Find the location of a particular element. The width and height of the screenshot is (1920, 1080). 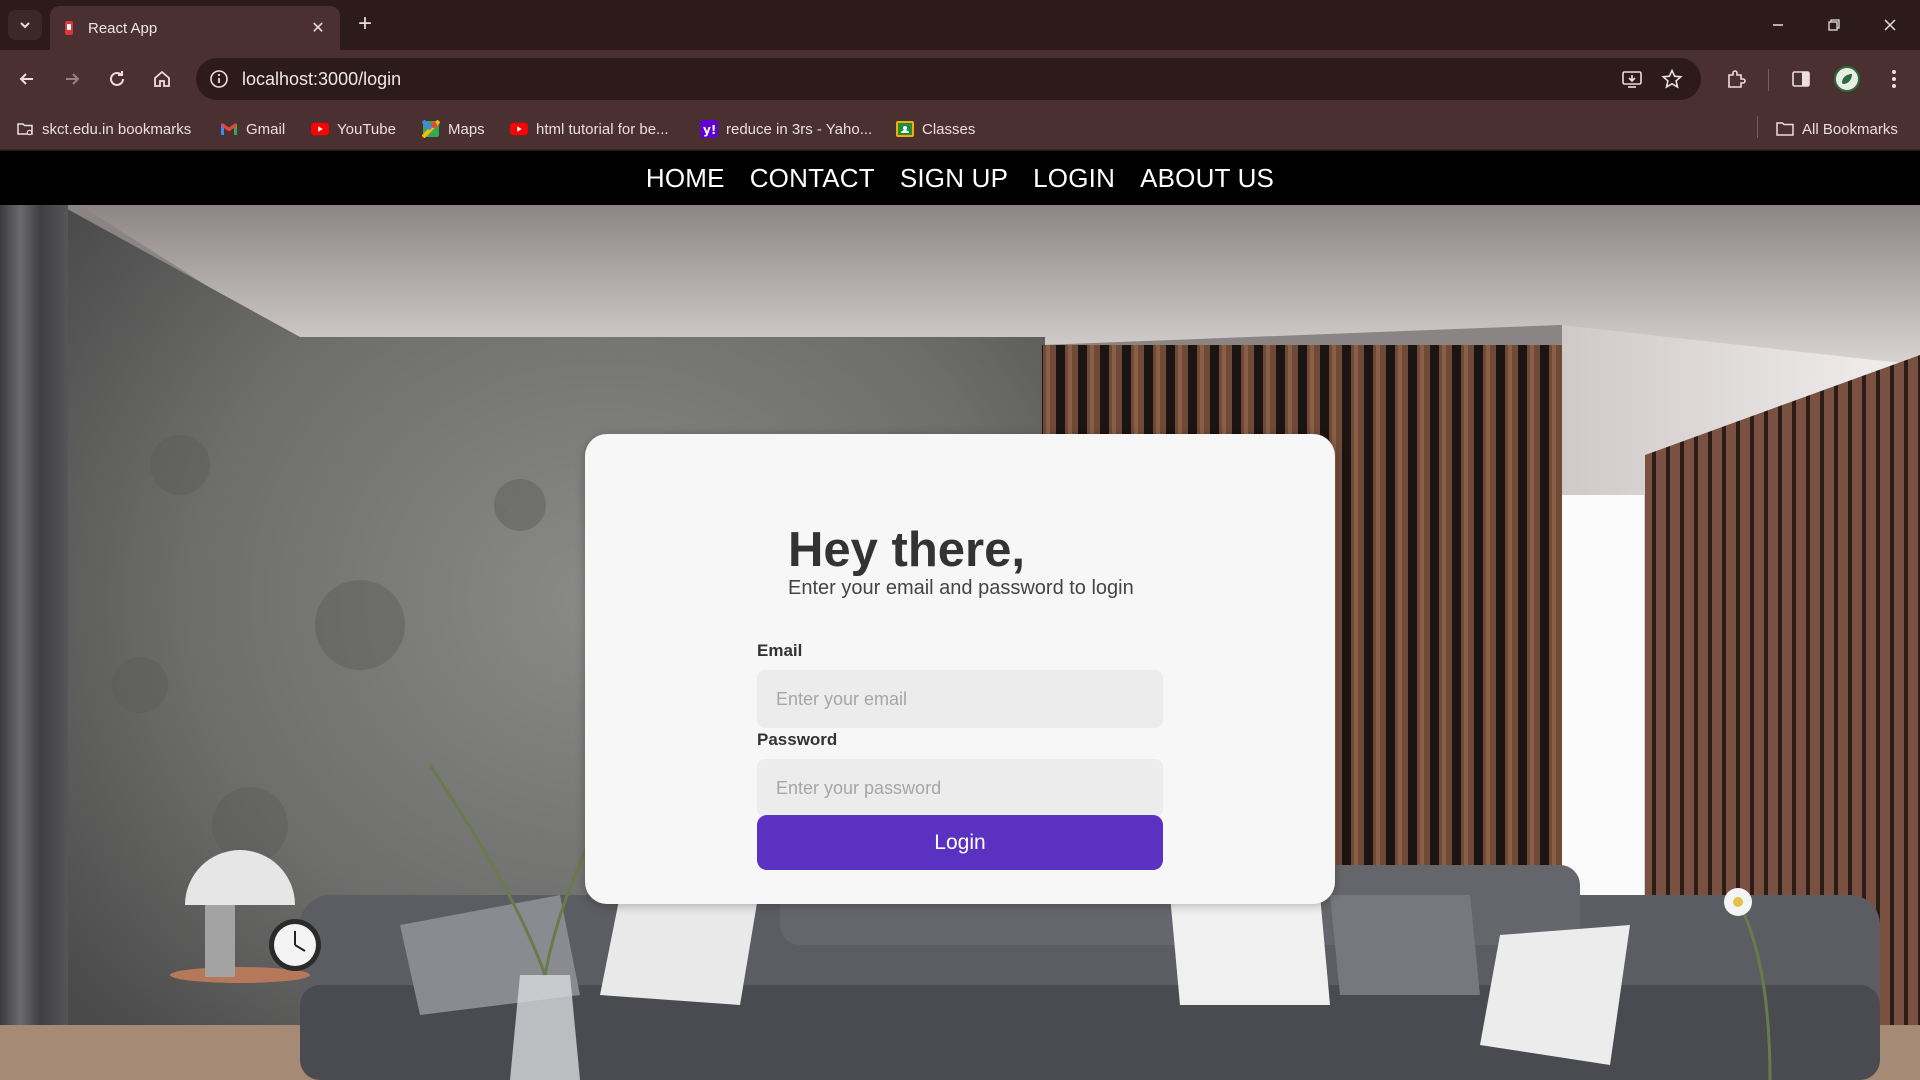

bookmark-star-icon is located at coordinates (1672, 79).